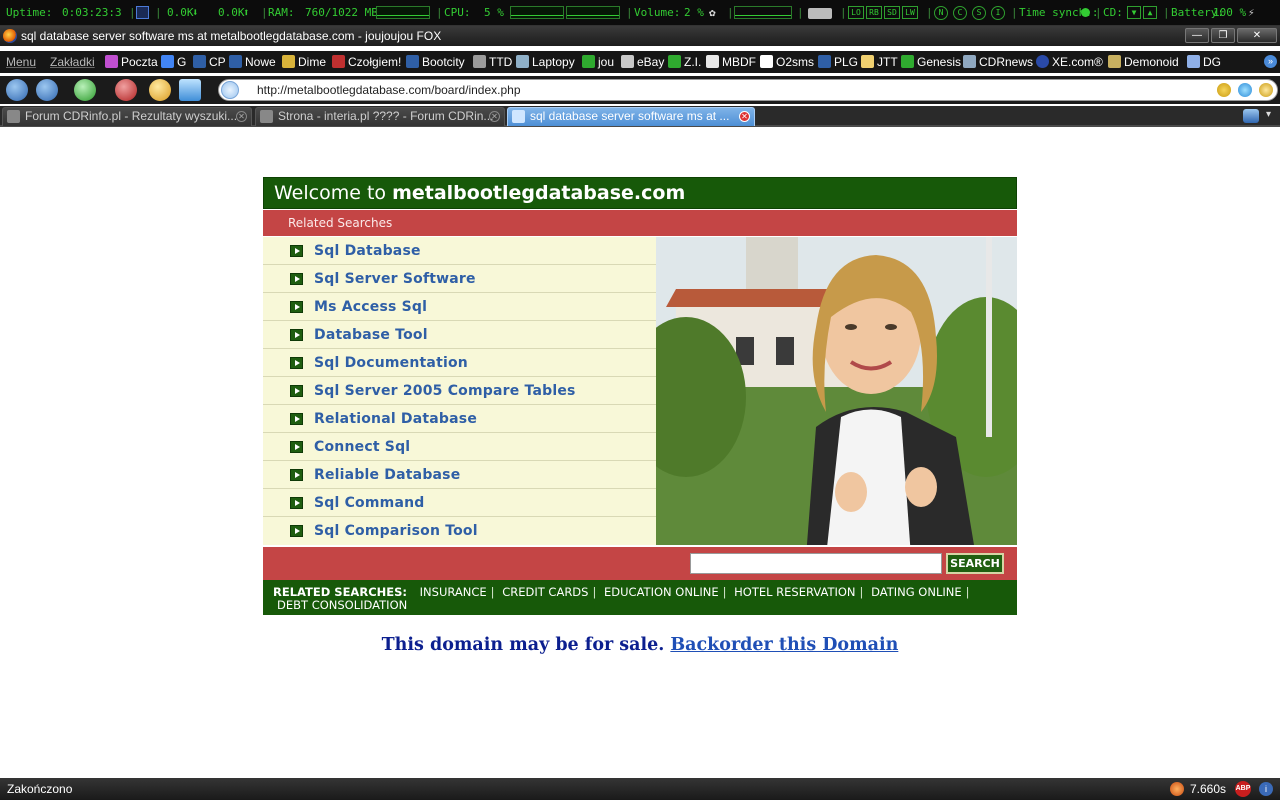  I want to click on bookmarks-overflow-icon: », so click(1270, 61).